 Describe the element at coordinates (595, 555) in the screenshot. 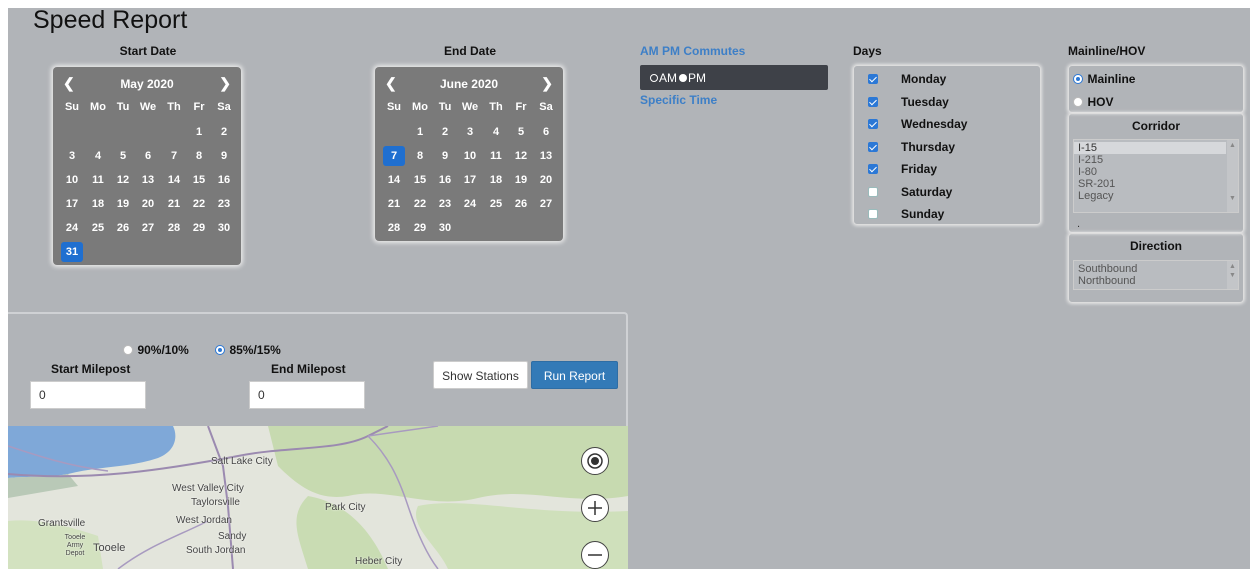

I see `zoom-out-icon` at that location.